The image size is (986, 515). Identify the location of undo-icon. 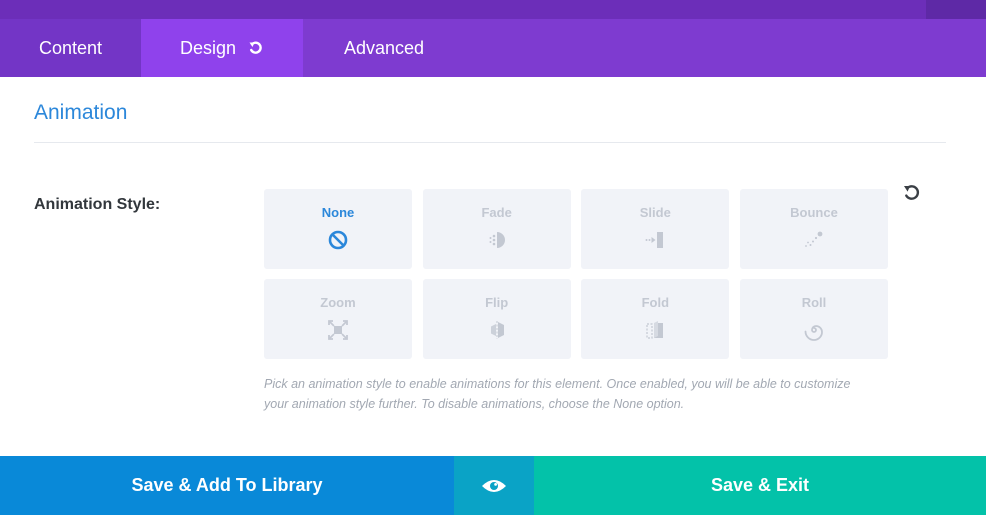
(256, 48).